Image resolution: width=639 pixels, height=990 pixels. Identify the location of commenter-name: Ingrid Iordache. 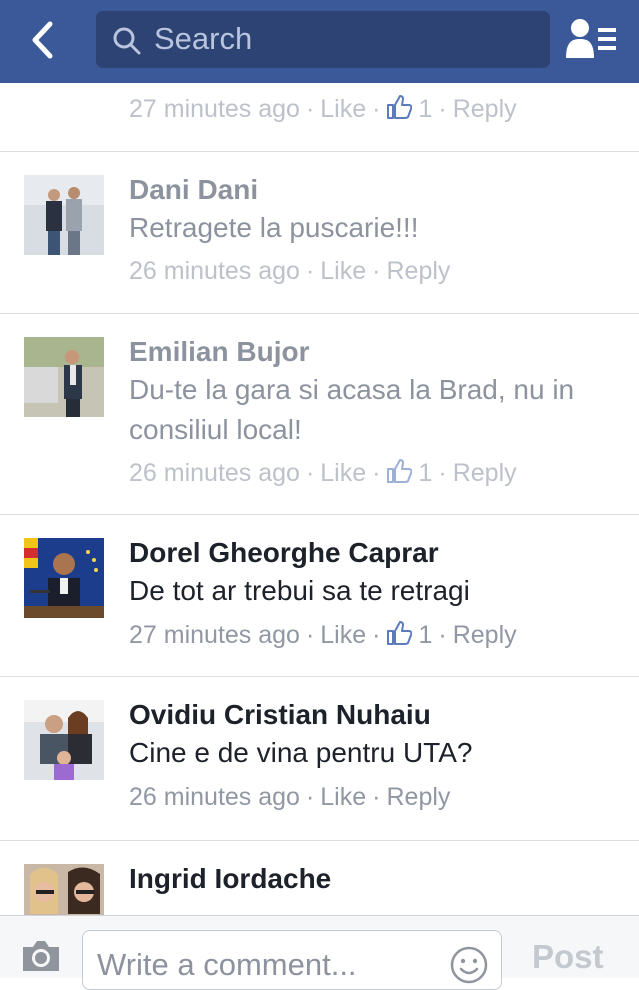
(230, 879).